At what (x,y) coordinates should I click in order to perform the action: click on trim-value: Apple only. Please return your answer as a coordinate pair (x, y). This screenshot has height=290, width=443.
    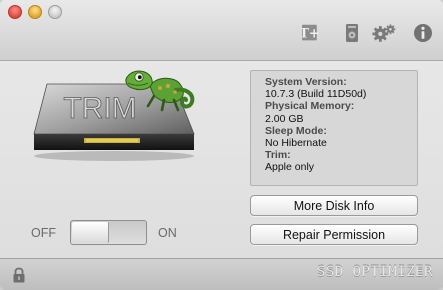
    Looking at the image, I should click on (290, 167).